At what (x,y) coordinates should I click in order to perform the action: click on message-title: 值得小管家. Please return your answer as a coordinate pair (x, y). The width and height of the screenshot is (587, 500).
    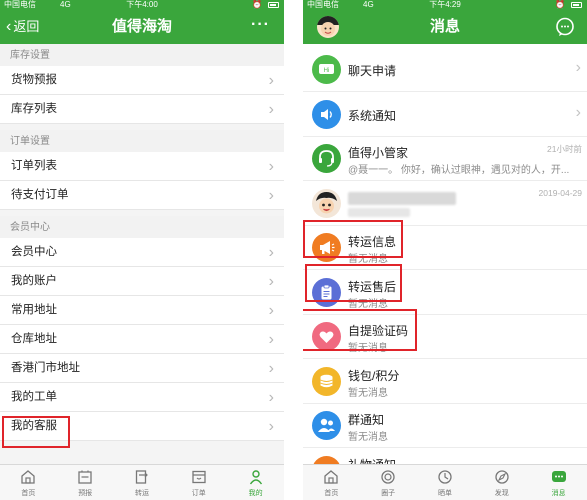
    Looking at the image, I should click on (378, 153).